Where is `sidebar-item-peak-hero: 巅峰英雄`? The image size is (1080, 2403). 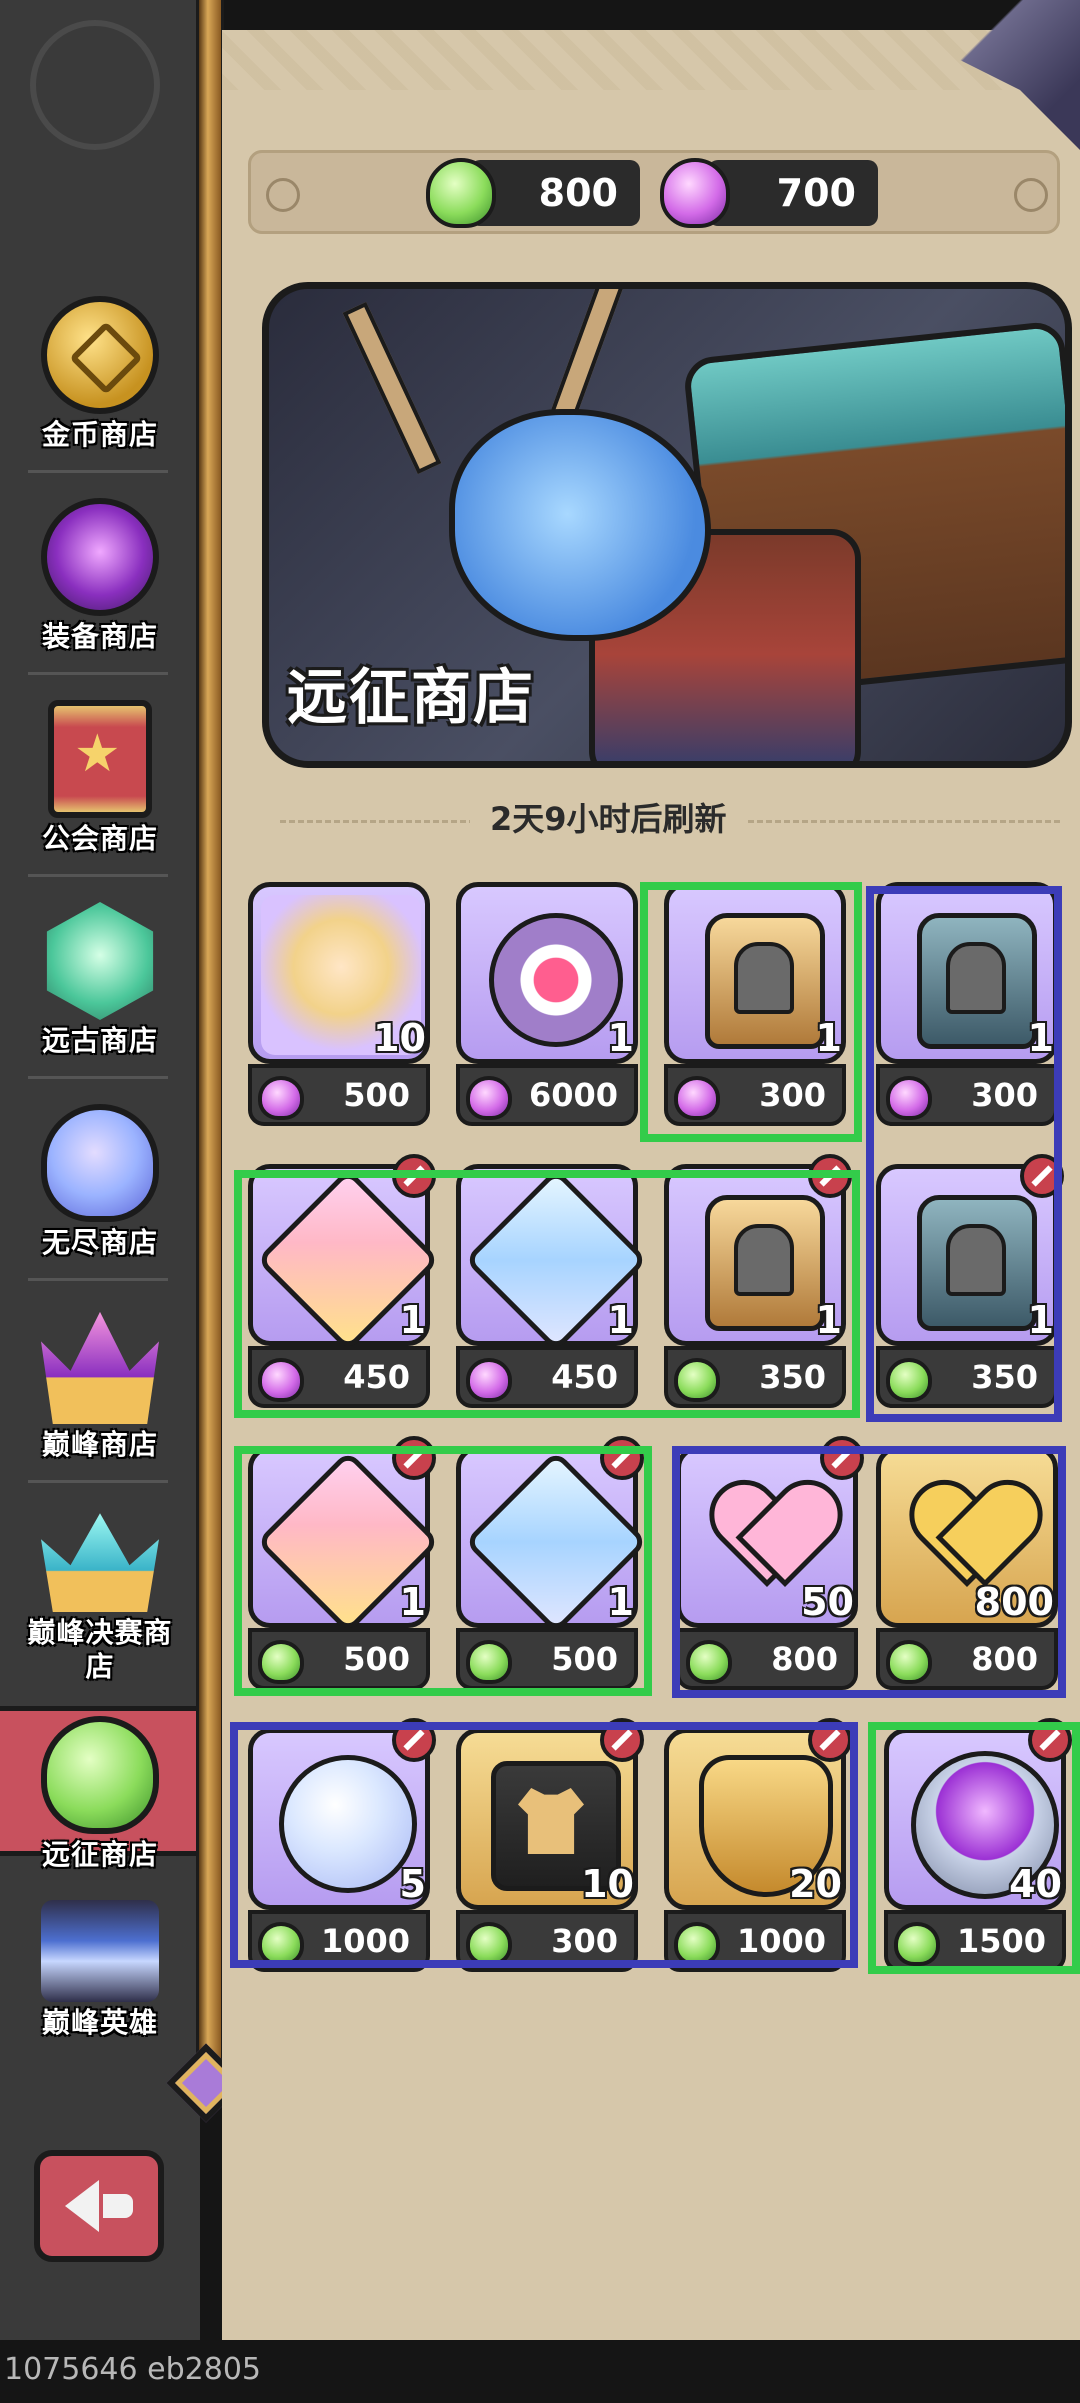
sidebar-item-peak-hero: 巅峰英雄 is located at coordinates (100, 1965).